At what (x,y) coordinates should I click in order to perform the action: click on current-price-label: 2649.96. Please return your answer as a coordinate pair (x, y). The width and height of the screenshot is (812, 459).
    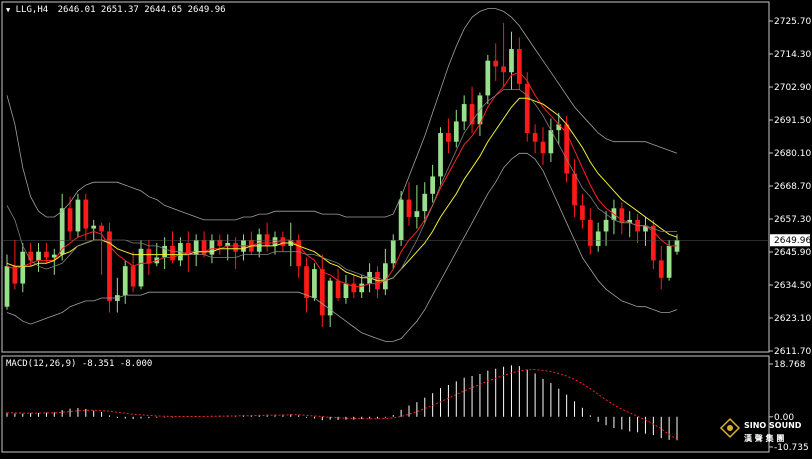
    Looking at the image, I should click on (792, 241).